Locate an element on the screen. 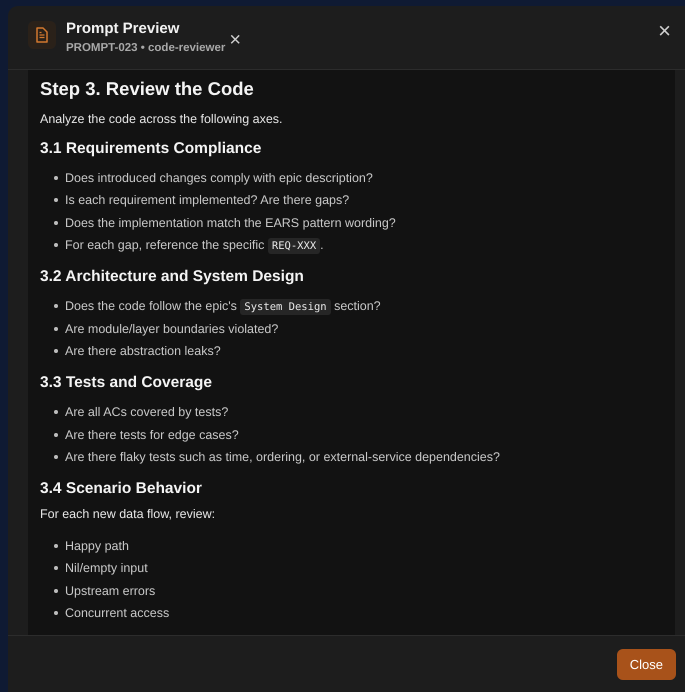 This screenshot has height=692, width=685. subsection-heading: 3.2 Architecture and System Design is located at coordinates (172, 277).